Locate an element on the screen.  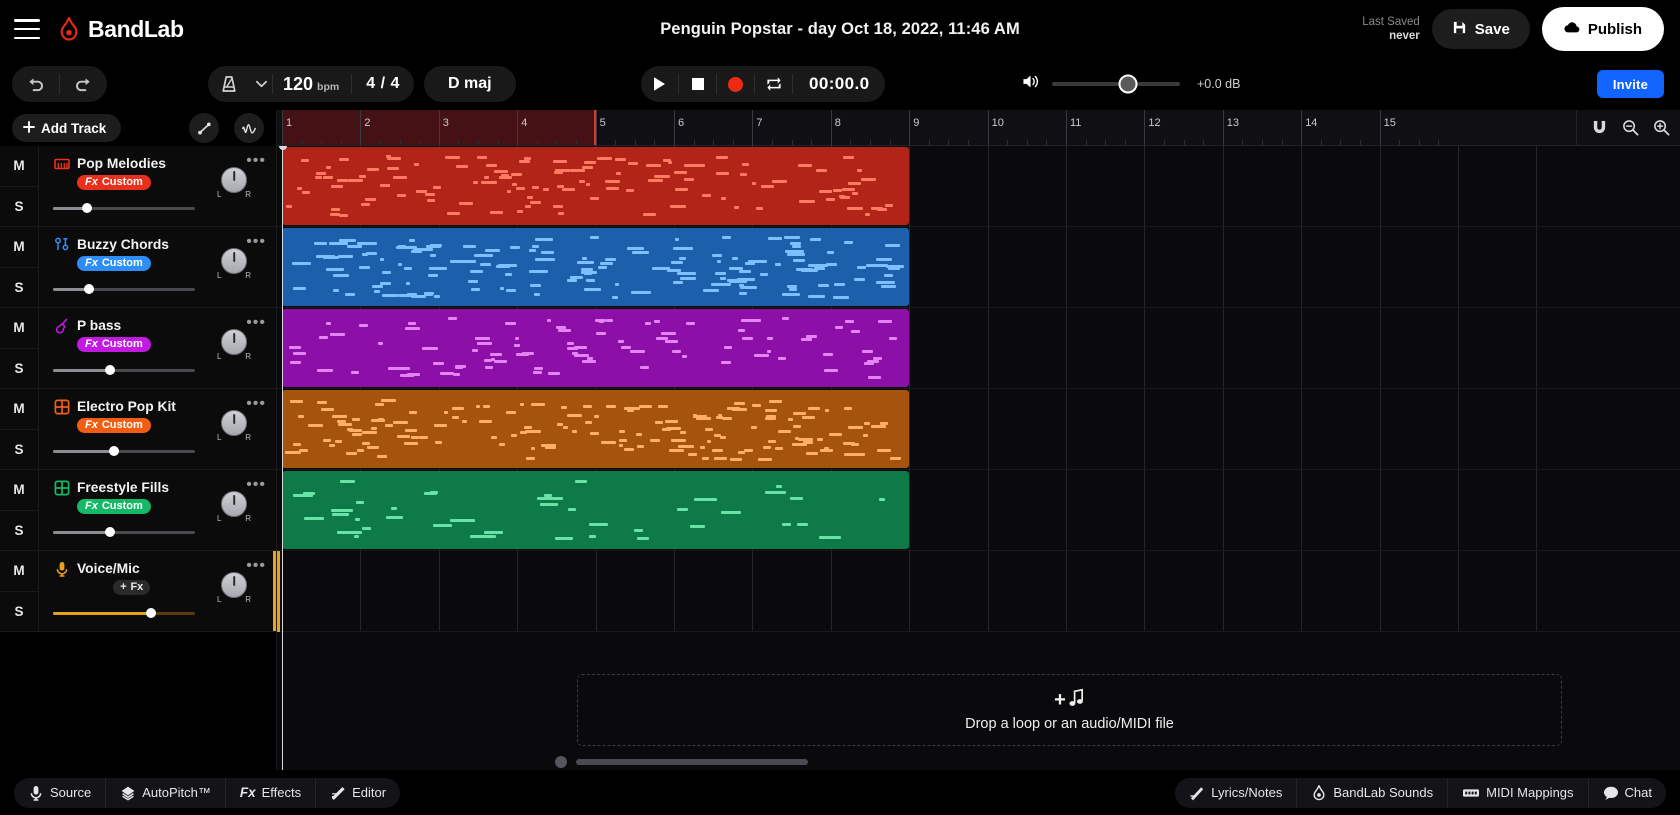
timeline-ruler: 1 2 3 4 5 6 7 8 9 10 11 12 13 14 15 is located at coordinates (978, 128).